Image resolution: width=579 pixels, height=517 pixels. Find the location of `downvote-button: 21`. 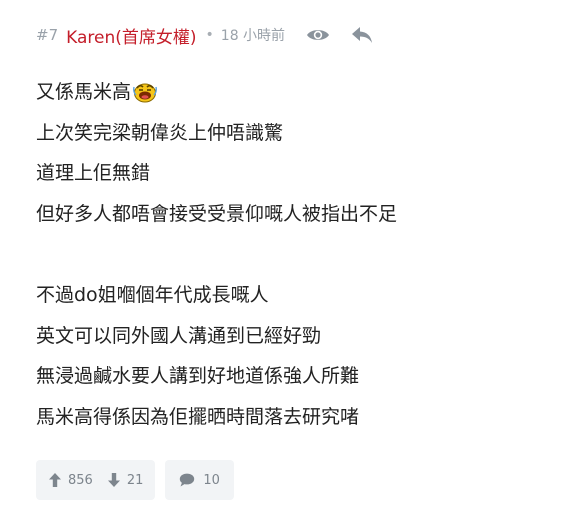

downvote-button: 21 is located at coordinates (125, 480).